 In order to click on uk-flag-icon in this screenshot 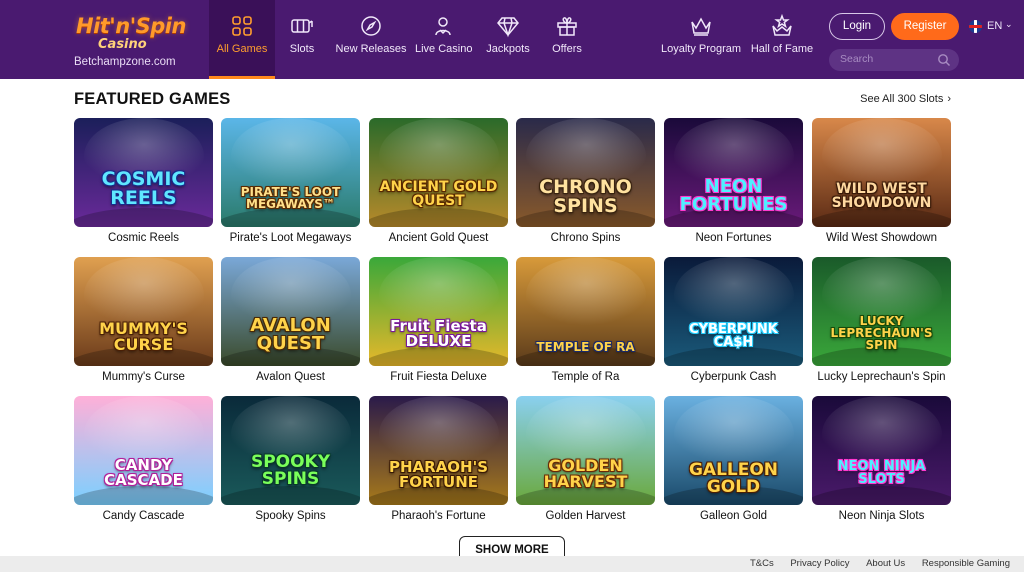, I will do `click(975, 26)`.